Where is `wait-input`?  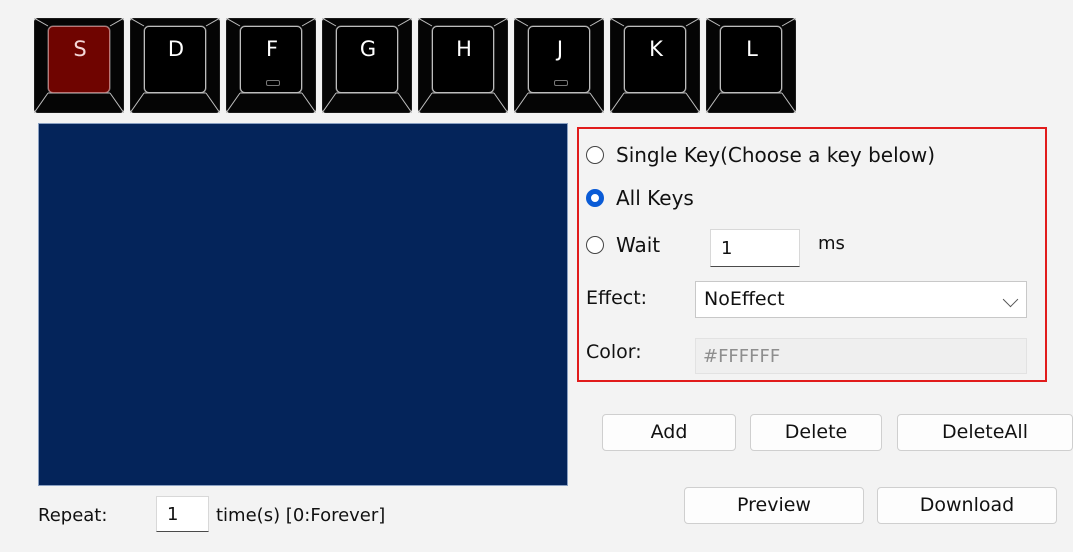 wait-input is located at coordinates (755, 248).